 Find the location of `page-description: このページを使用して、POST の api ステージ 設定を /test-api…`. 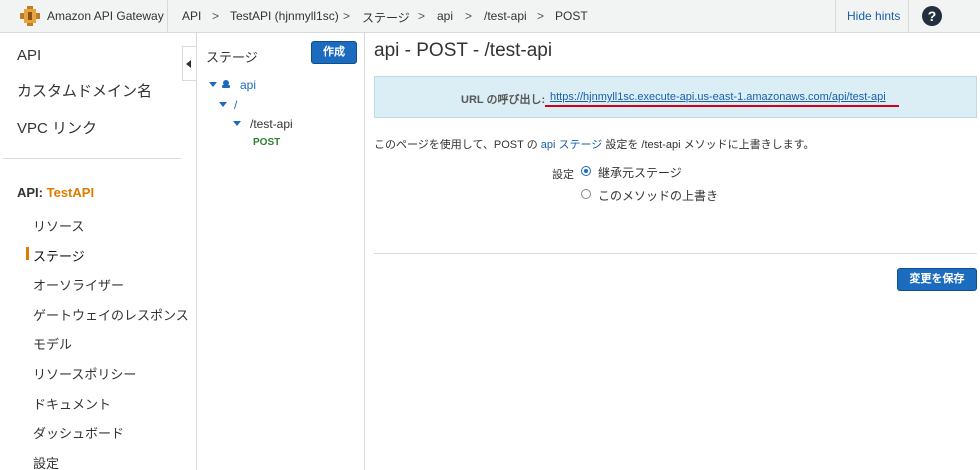

page-description: このページを使用して、POST の api ステージ 設定を /test-api… is located at coordinates (594, 144).